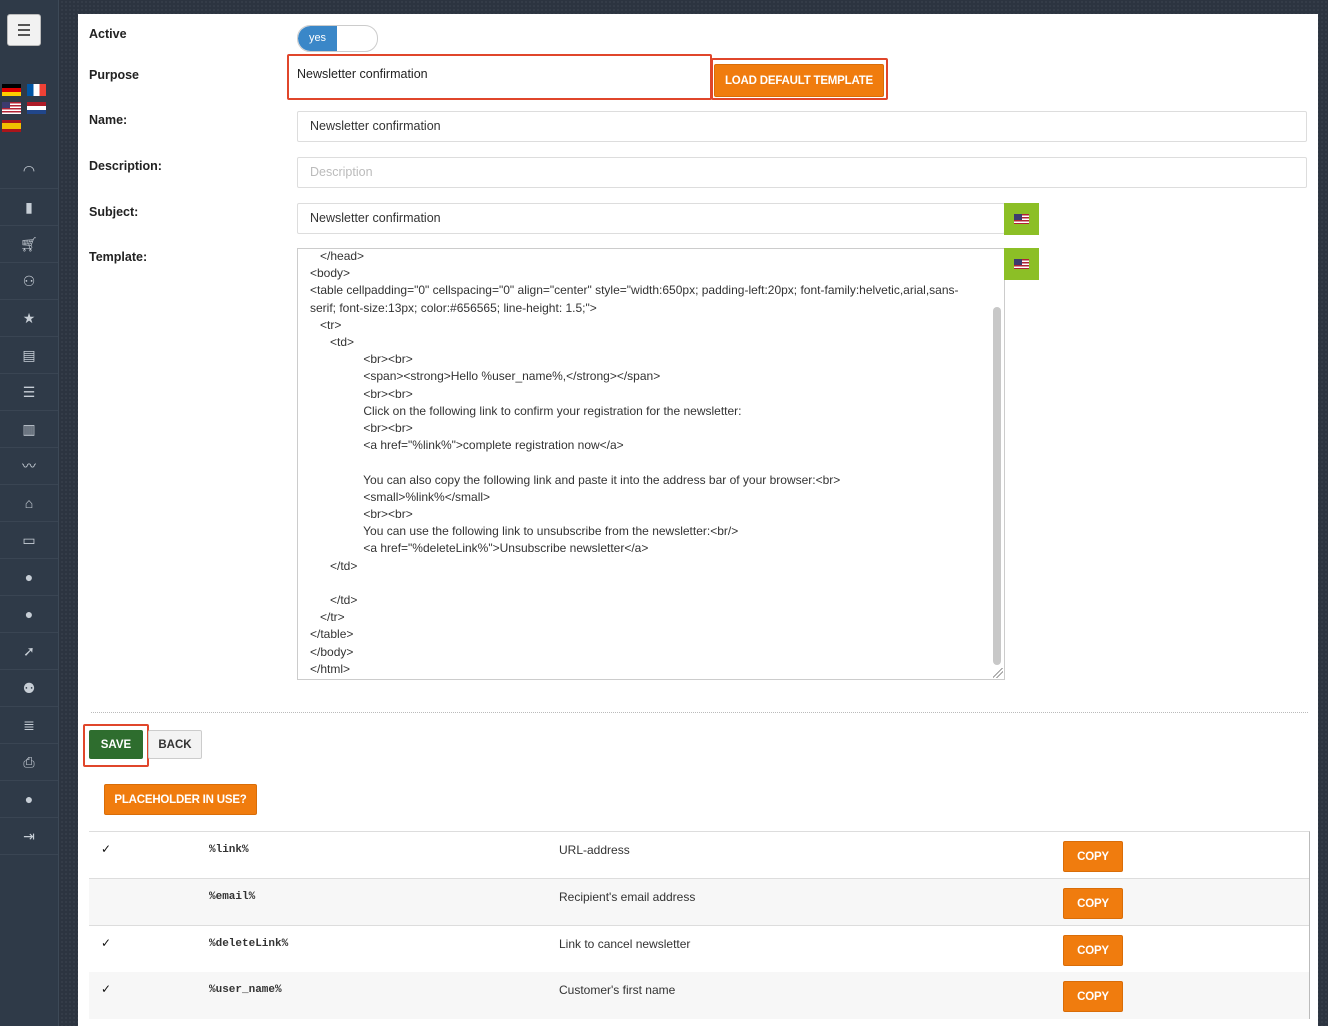 The image size is (1328, 1026). I want to click on table-row: ✓ %user_name% Customer's first name COPY, so click(699, 995).